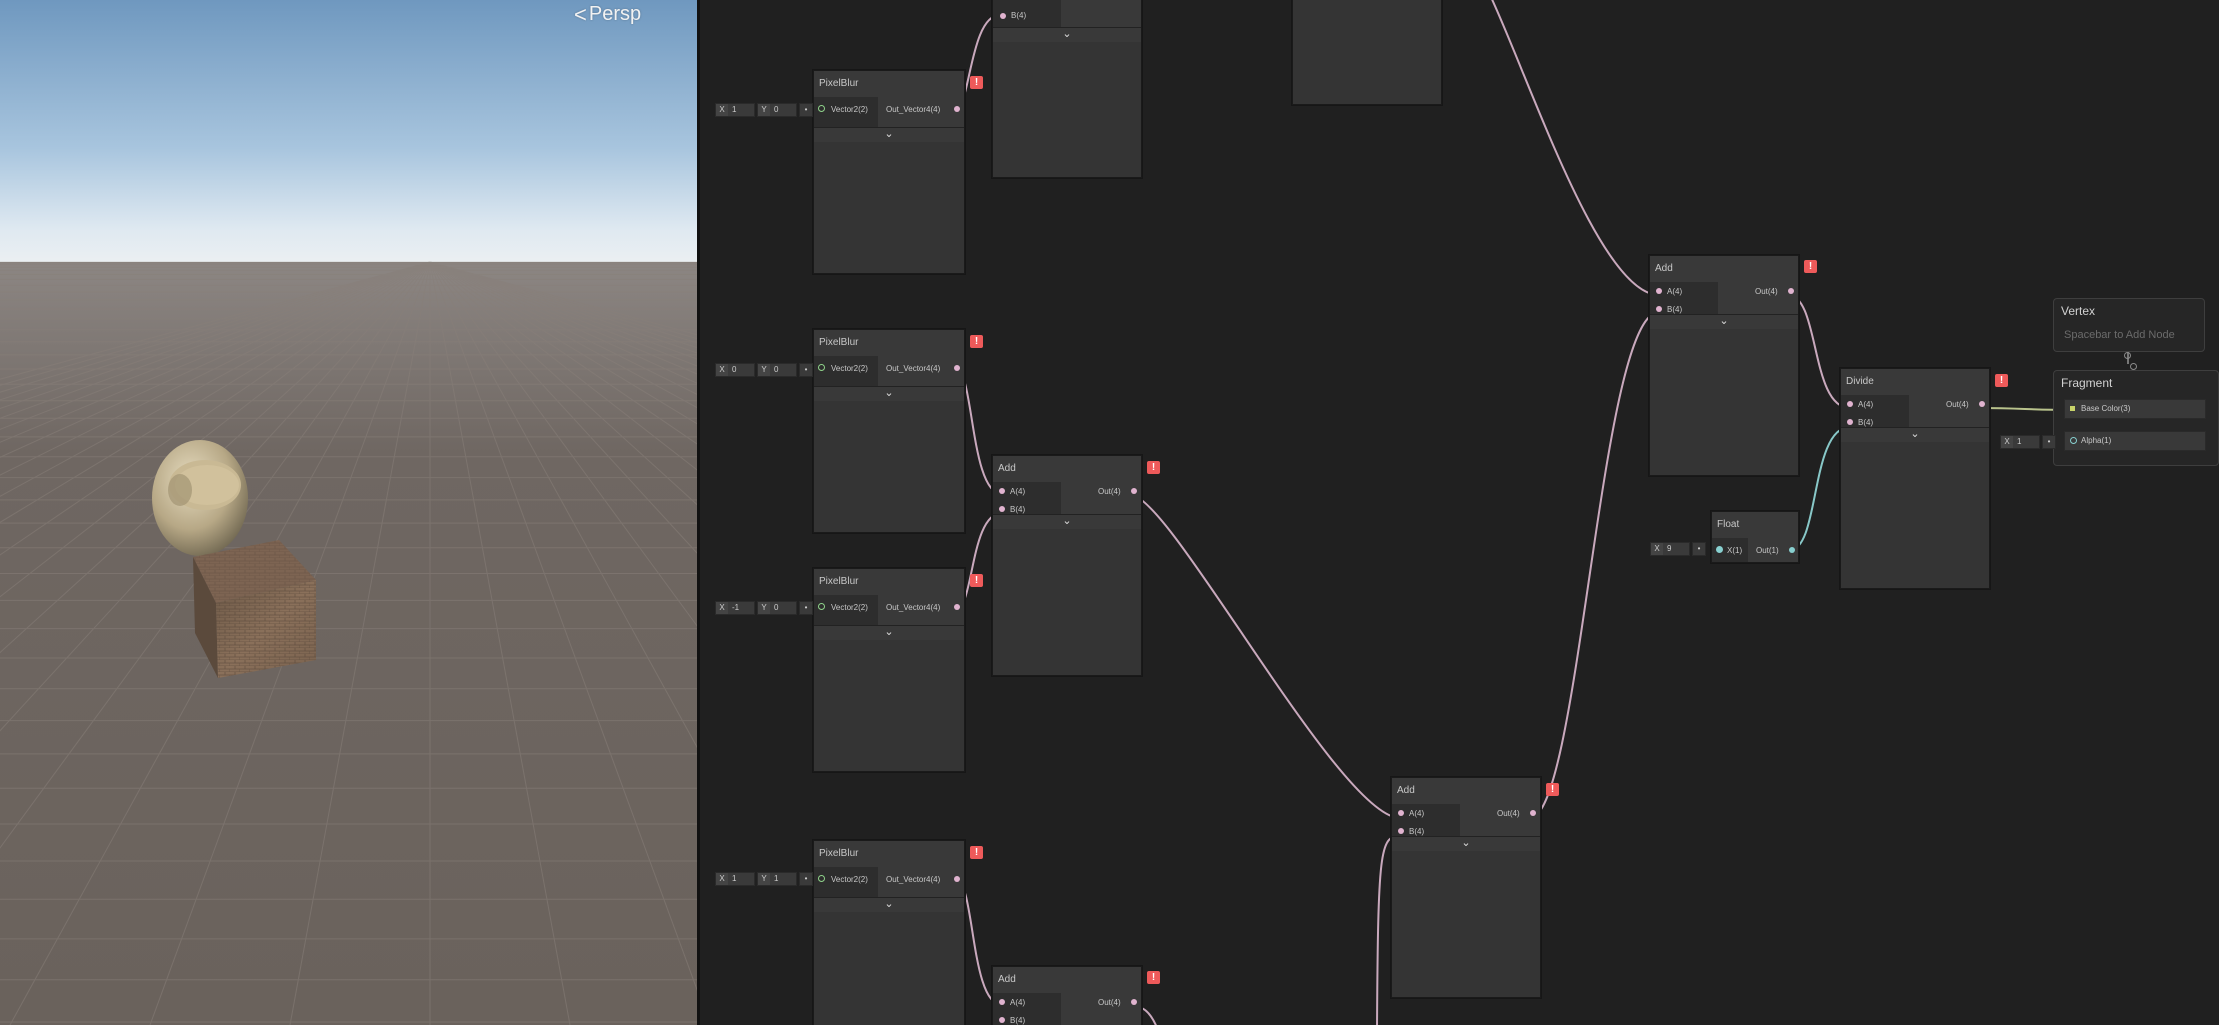 The height and width of the screenshot is (1025, 2219). What do you see at coordinates (2119, 335) in the screenshot?
I see `add-node-hint: Spacebar to Add Node` at bounding box center [2119, 335].